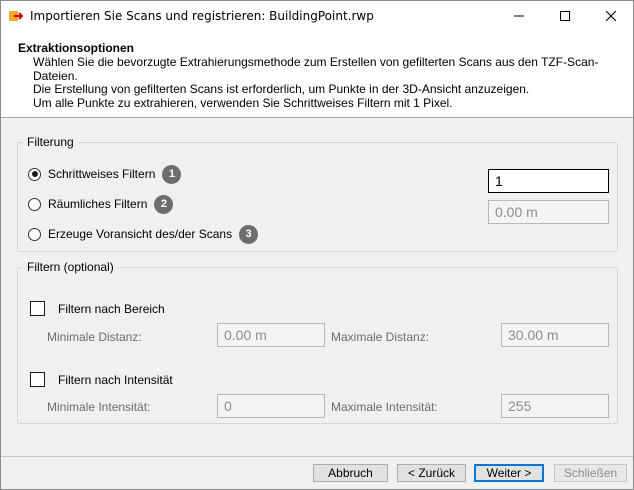 This screenshot has width=634, height=490. What do you see at coordinates (271, 335) in the screenshot?
I see `min-distance-input: 0.00 m` at bounding box center [271, 335].